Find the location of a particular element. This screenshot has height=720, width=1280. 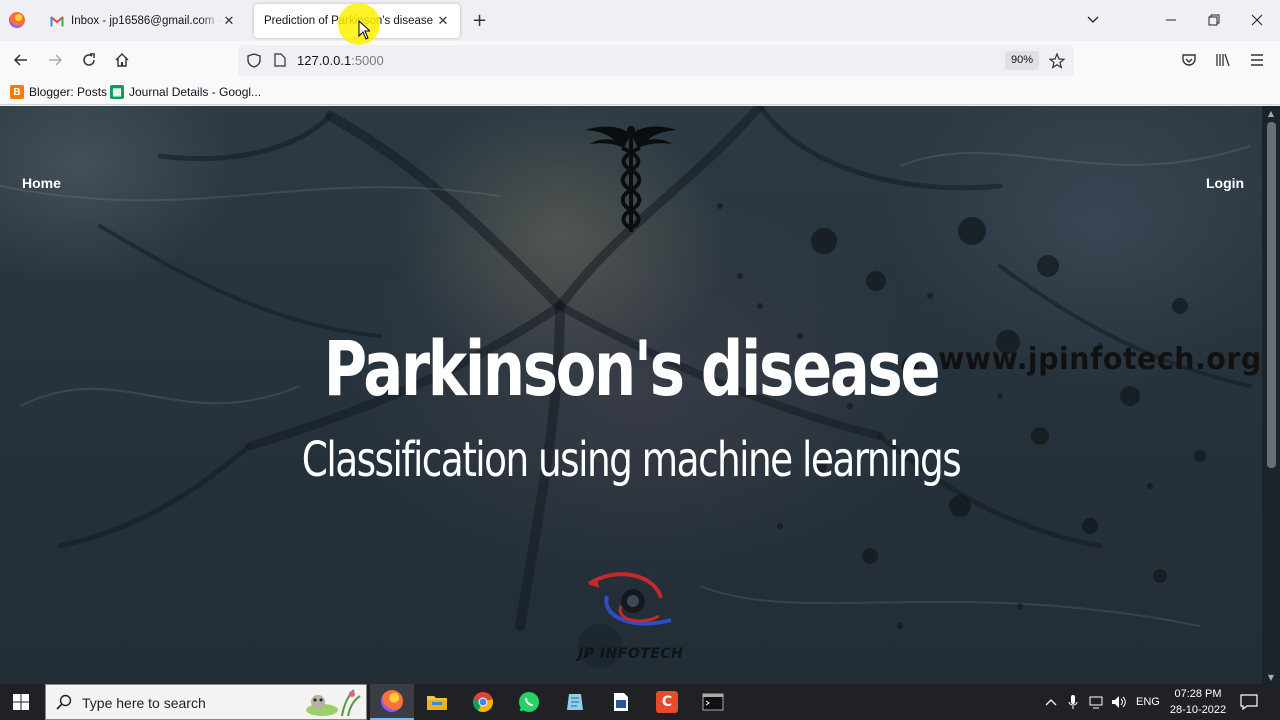

menu-icon is located at coordinates (1257, 60).